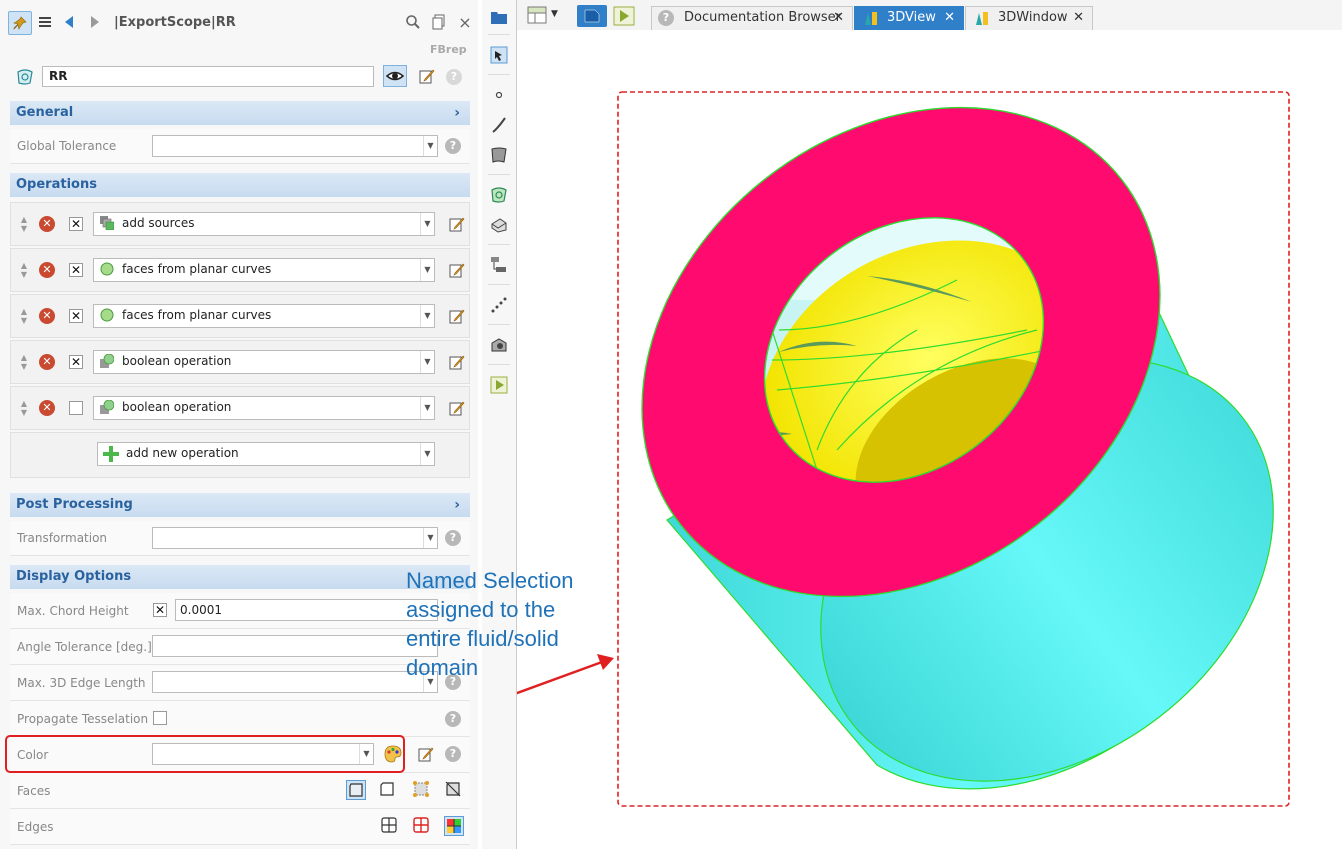 The width and height of the screenshot is (1342, 849). Describe the element at coordinates (499, 95) in the screenshot. I see `select-point-icon` at that location.